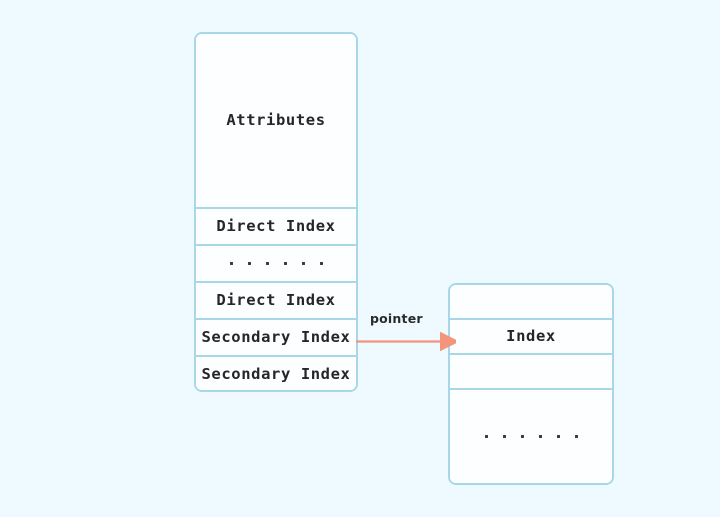 The height and width of the screenshot is (517, 720). Describe the element at coordinates (406, 341) in the screenshot. I see `pointer-arrow-icon` at that location.